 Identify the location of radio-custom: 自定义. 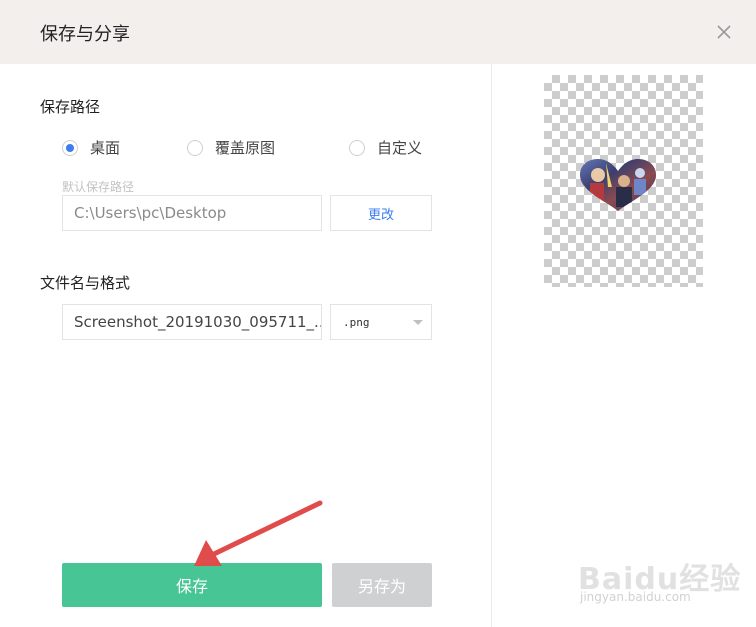
(385, 147).